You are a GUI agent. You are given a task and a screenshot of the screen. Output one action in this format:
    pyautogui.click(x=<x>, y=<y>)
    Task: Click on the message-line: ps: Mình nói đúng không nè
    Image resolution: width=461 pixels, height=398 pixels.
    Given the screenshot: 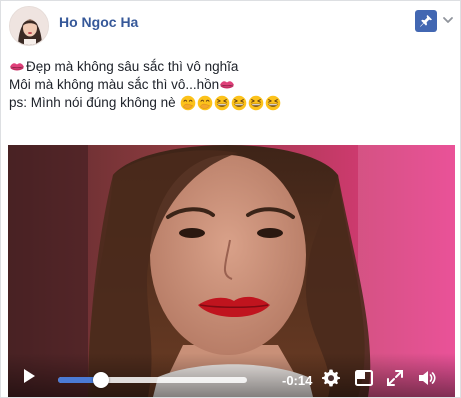 What is the action you would take?
    pyautogui.click(x=229, y=103)
    